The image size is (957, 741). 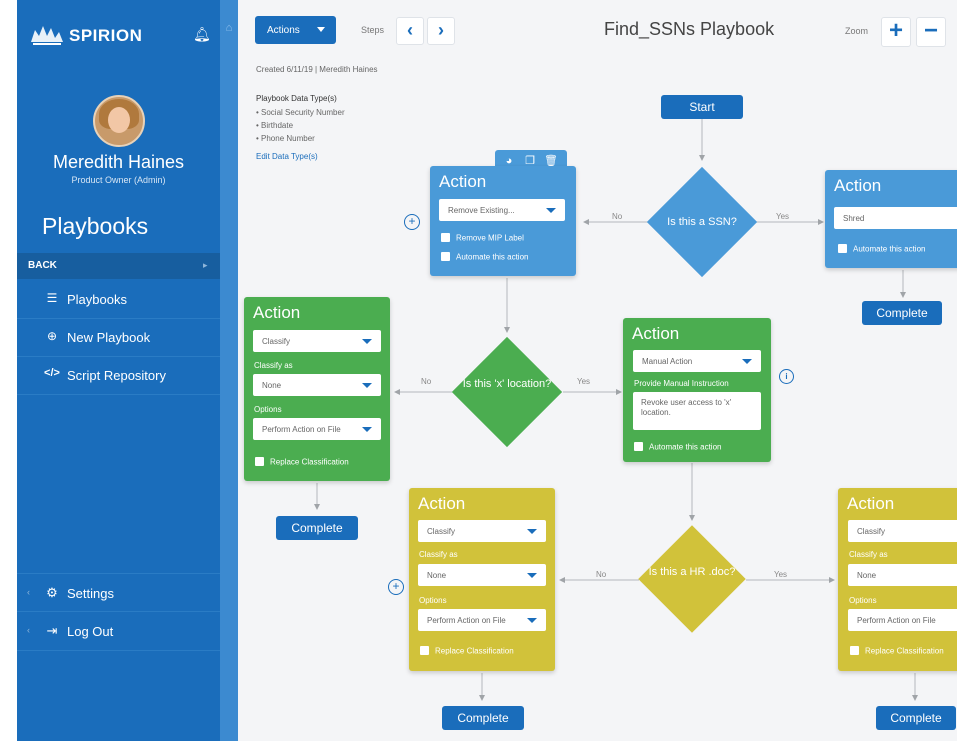 I want to click on sidebar-item-label: Settings, so click(x=90, y=593).